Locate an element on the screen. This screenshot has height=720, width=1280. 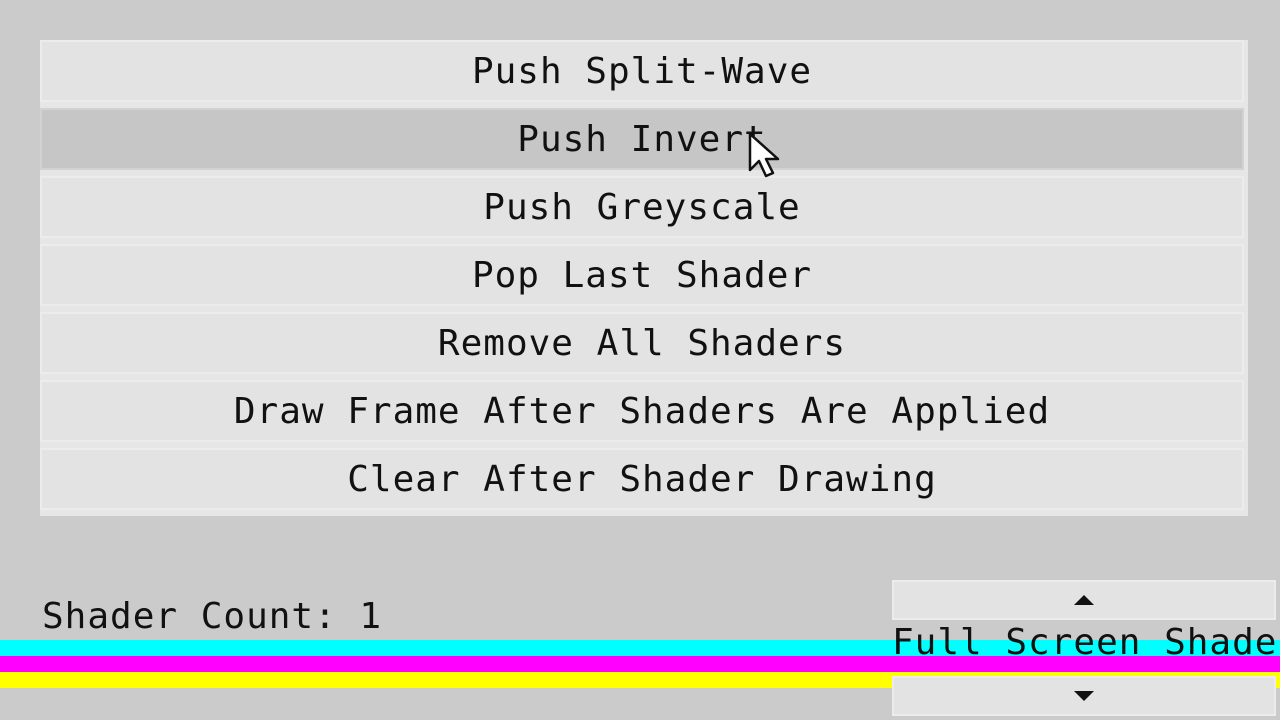
clear-after-shader-drawing-button: Clear After Shader Drawing is located at coordinates (642, 479).